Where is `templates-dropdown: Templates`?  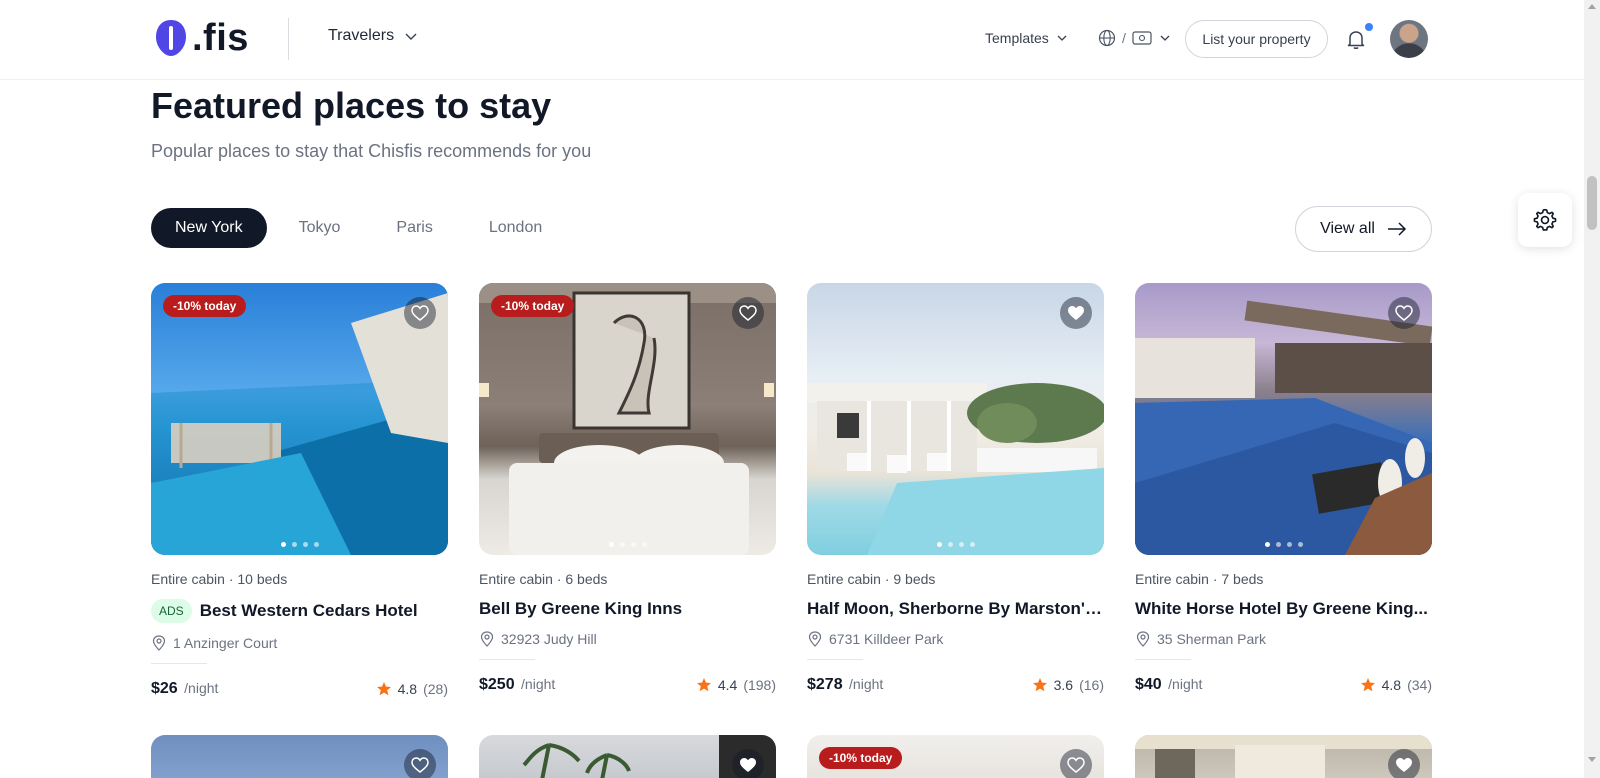
templates-dropdown: Templates is located at coordinates (1027, 38).